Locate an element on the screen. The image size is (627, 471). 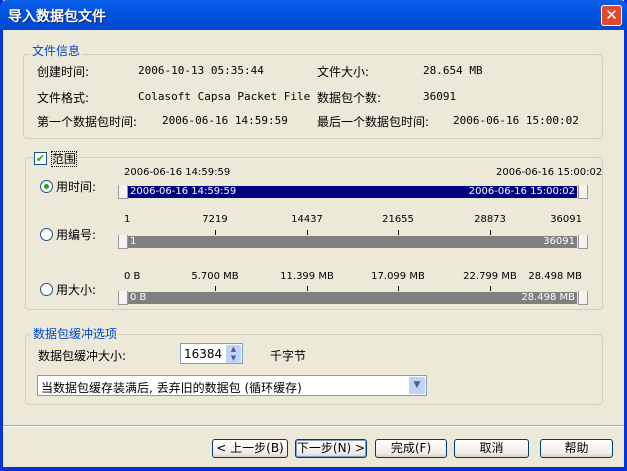
window-title: 导入数据包文件 is located at coordinates (57, 17).